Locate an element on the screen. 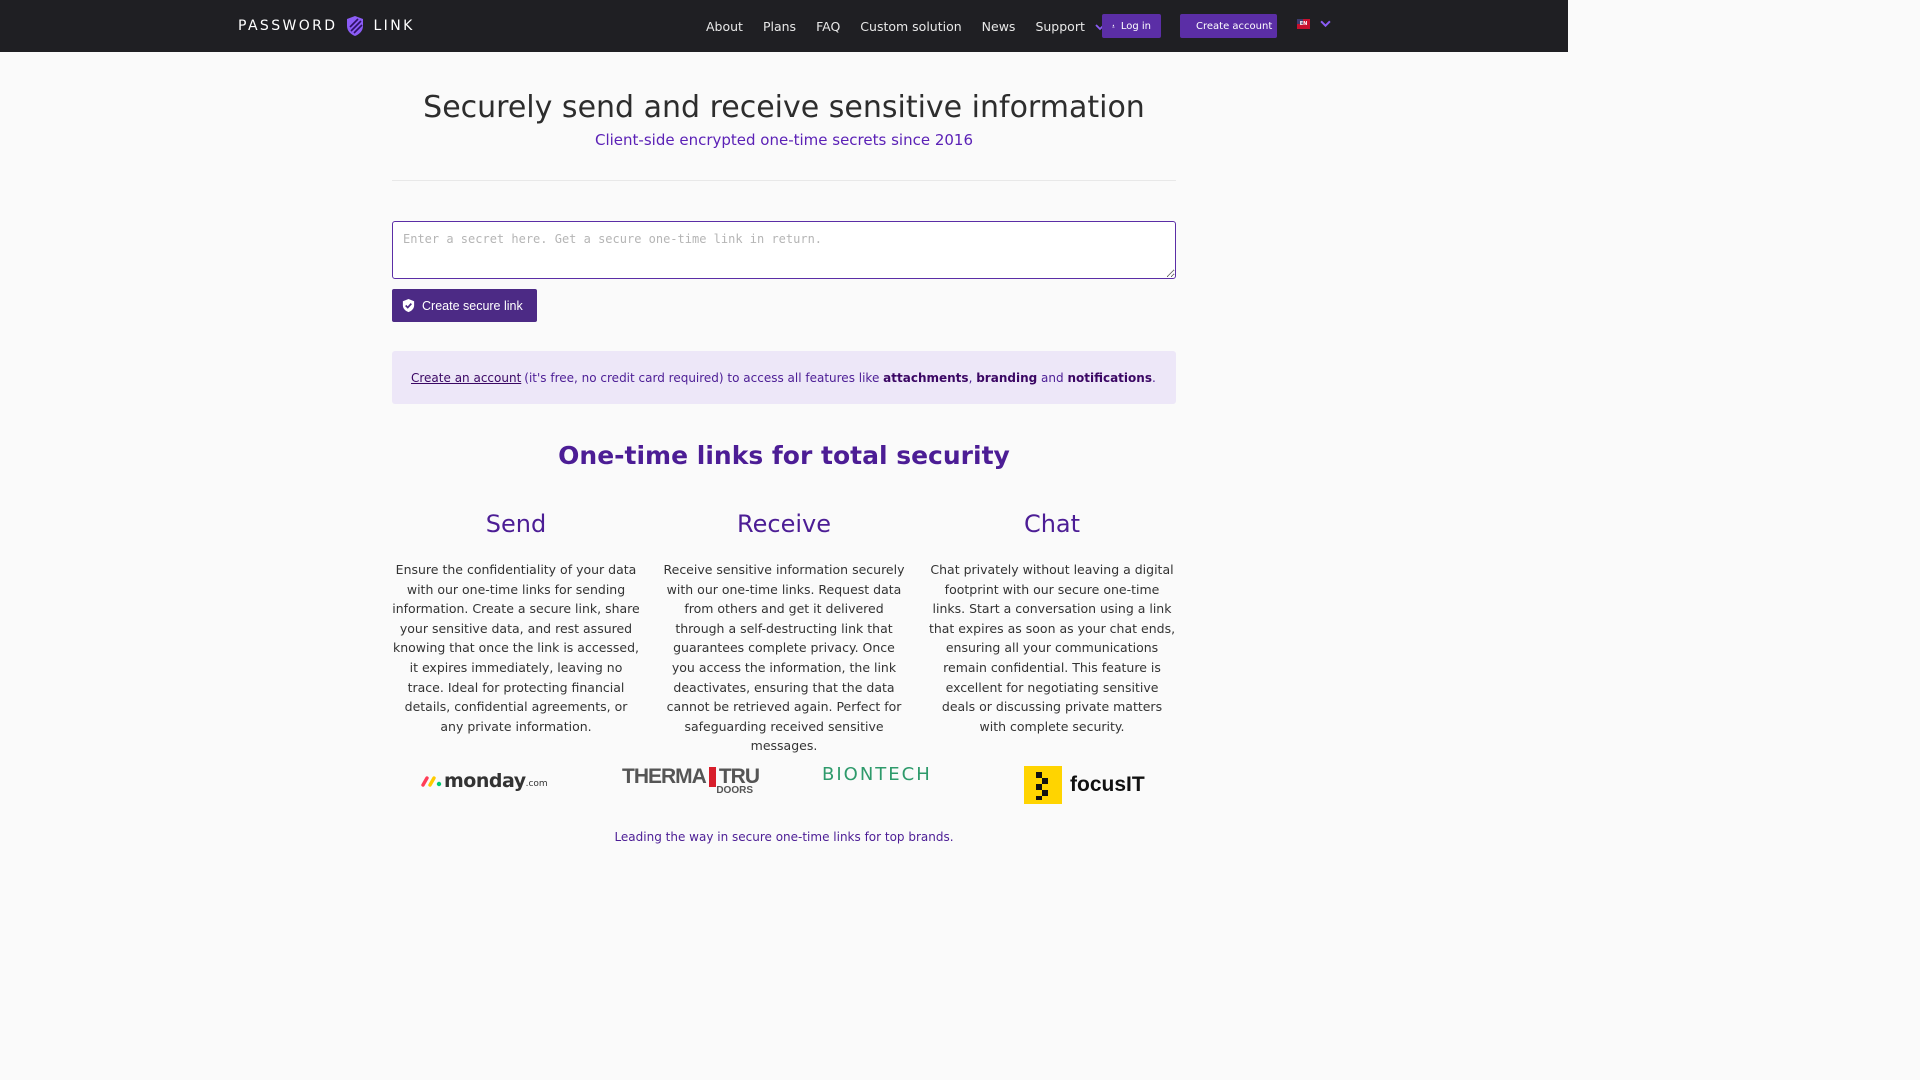 Image resolution: width=1920 pixels, height=1080 pixels. focusit-mark-icon is located at coordinates (1043, 785).